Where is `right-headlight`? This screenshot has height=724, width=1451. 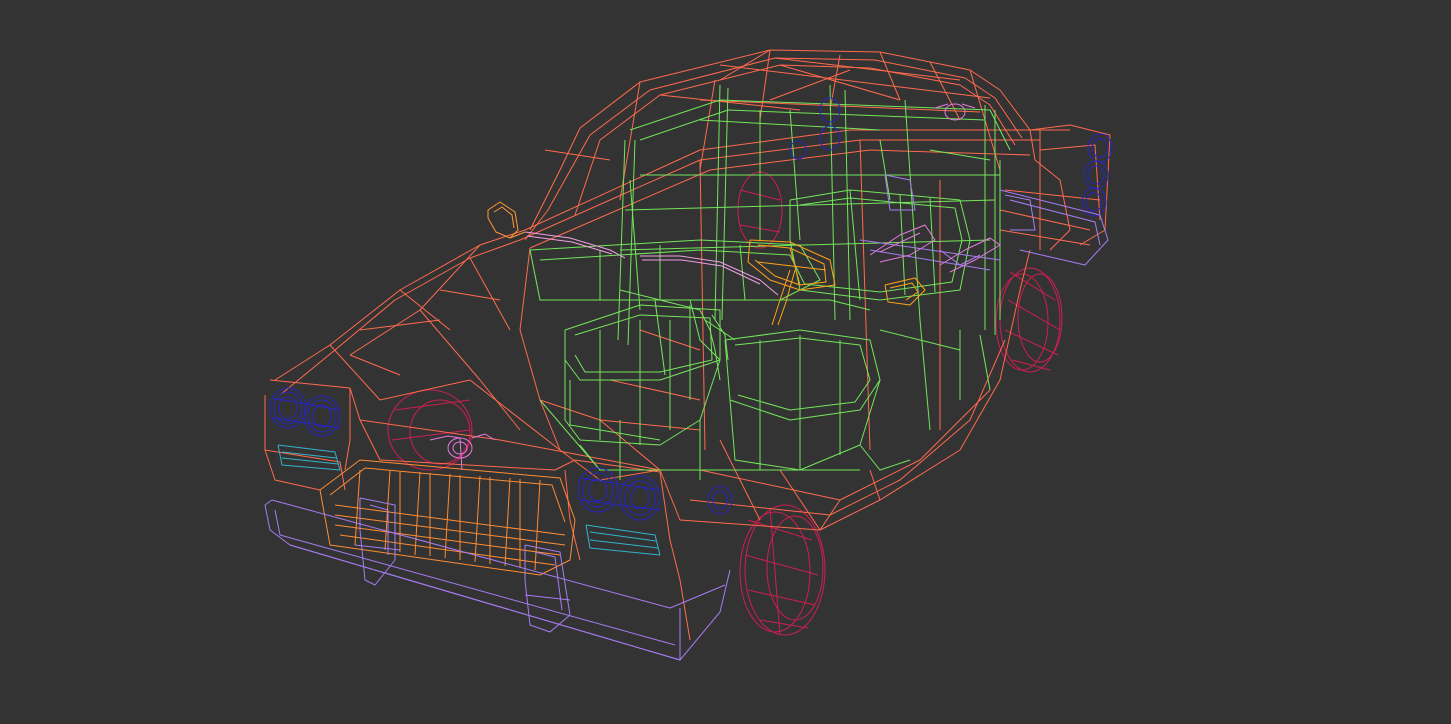 right-headlight is located at coordinates (619, 494).